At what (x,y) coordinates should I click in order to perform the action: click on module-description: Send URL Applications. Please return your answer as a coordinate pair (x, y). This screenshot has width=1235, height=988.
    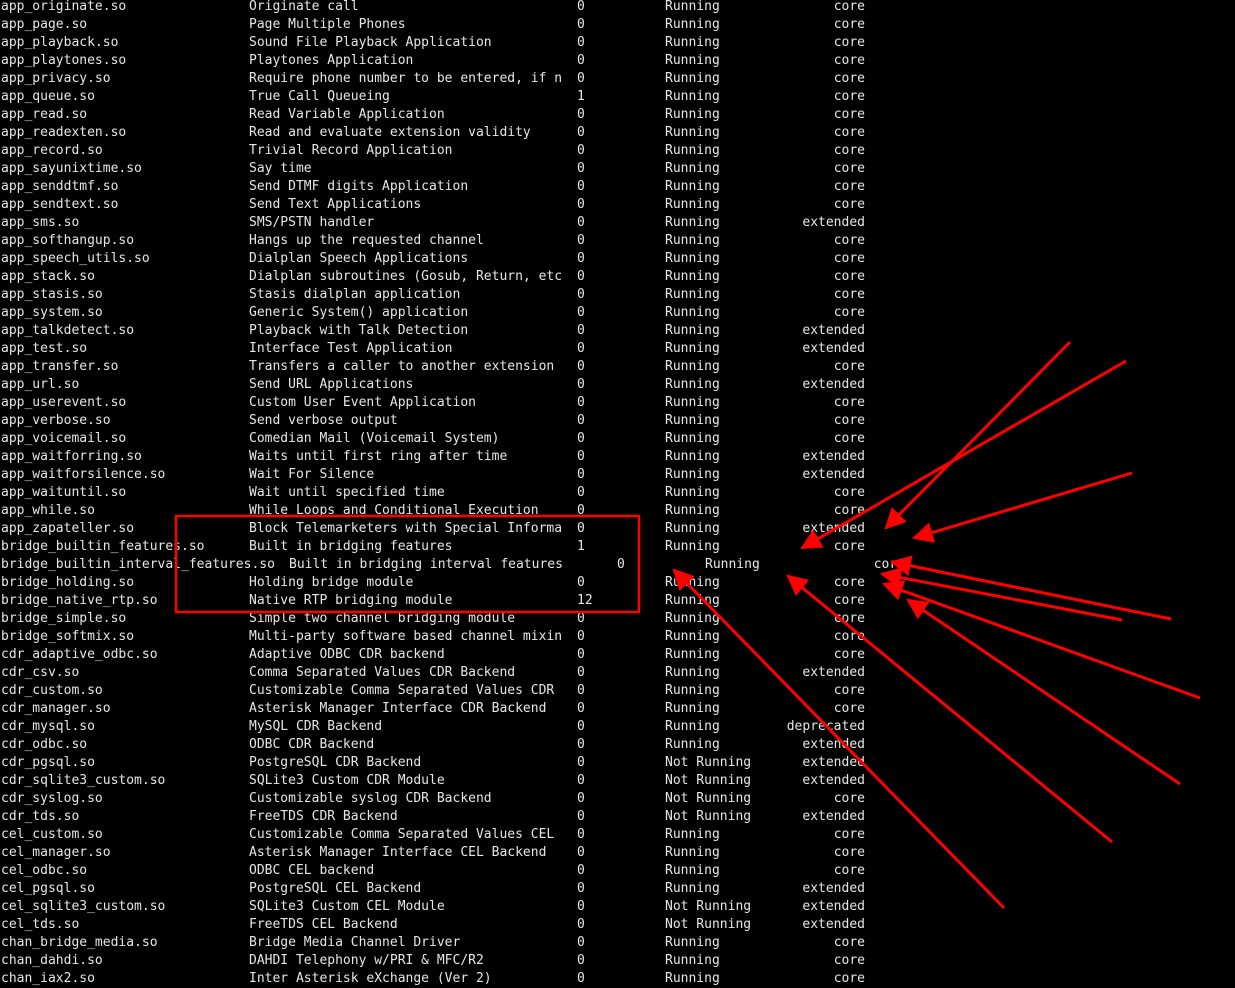
    Looking at the image, I should click on (331, 384).